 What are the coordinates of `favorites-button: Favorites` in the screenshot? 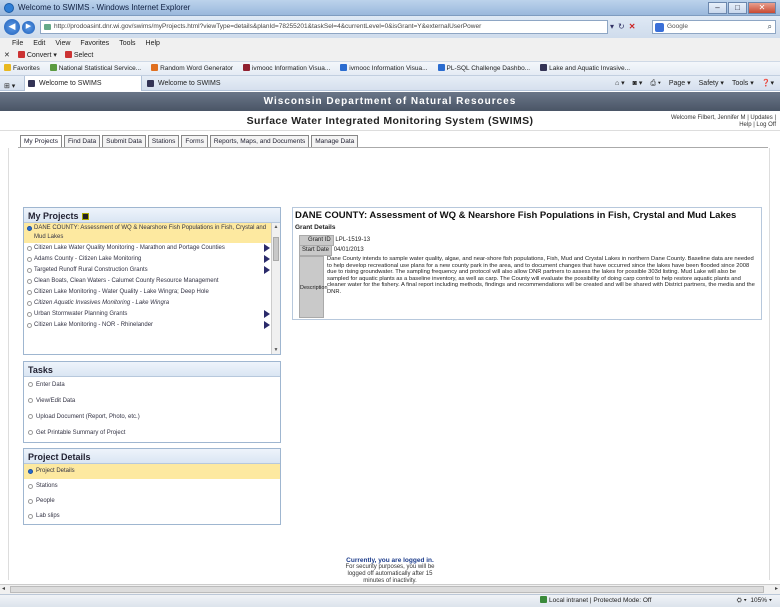 It's located at (22, 68).